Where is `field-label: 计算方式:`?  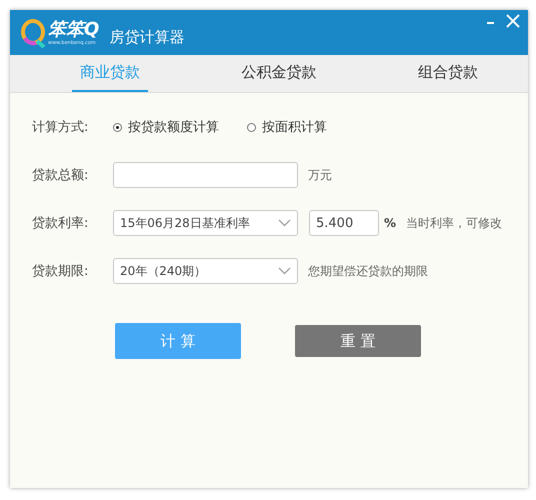 field-label: 计算方式: is located at coordinates (61, 127).